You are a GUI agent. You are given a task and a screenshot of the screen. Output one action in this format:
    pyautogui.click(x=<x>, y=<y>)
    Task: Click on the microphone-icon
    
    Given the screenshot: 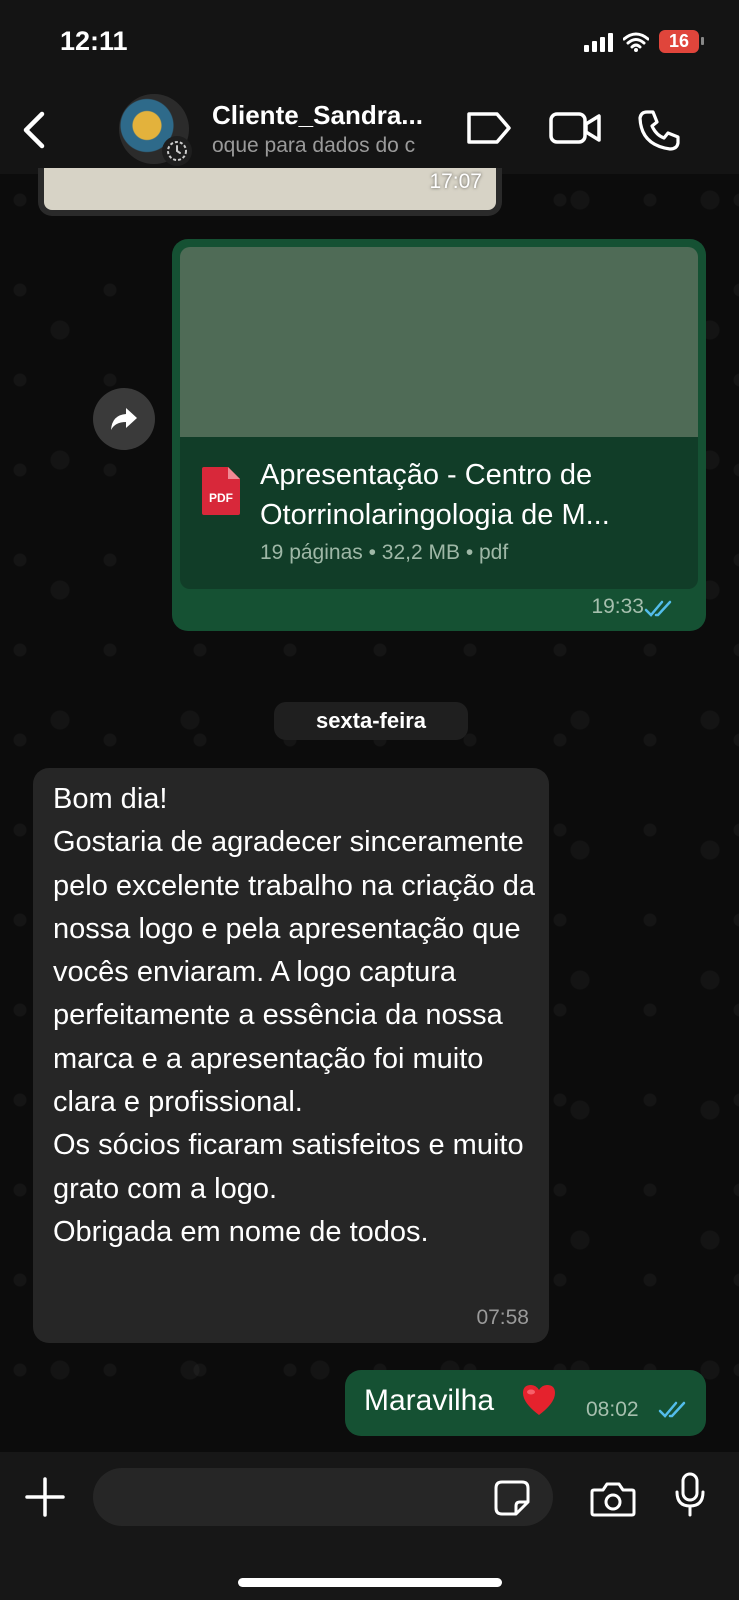 What is the action you would take?
    pyautogui.click(x=690, y=1494)
    